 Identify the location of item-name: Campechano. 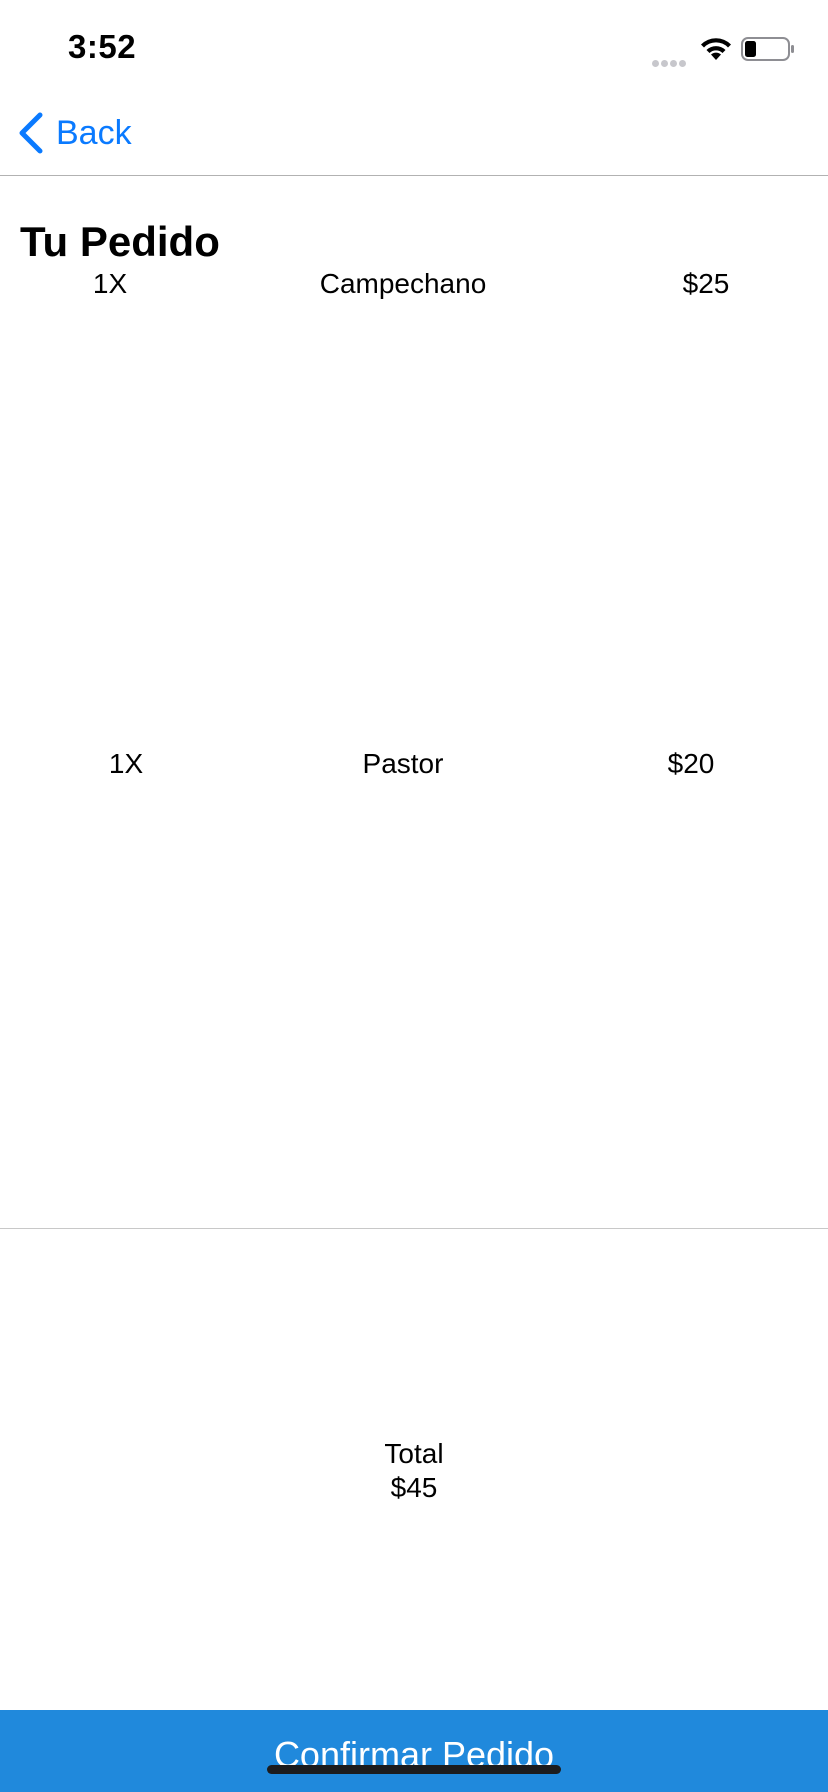
(403, 283).